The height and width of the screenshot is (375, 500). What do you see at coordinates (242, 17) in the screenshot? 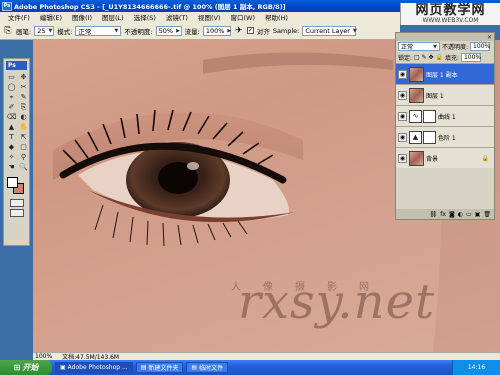
I see `menu-window: 窗口(W)` at bounding box center [242, 17].